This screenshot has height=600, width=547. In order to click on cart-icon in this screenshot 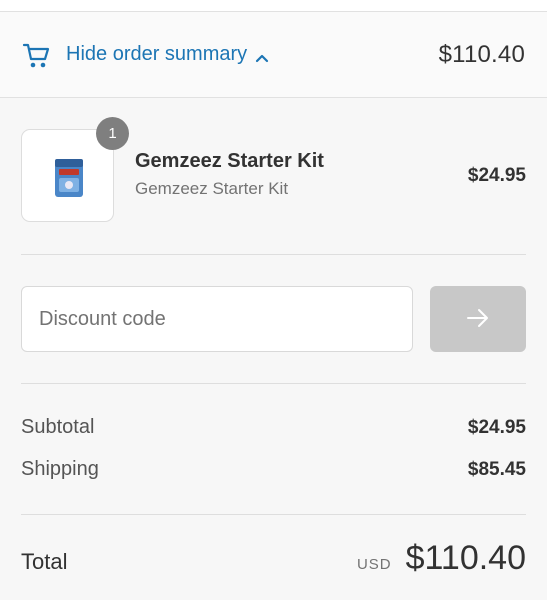, I will do `click(37, 55)`.